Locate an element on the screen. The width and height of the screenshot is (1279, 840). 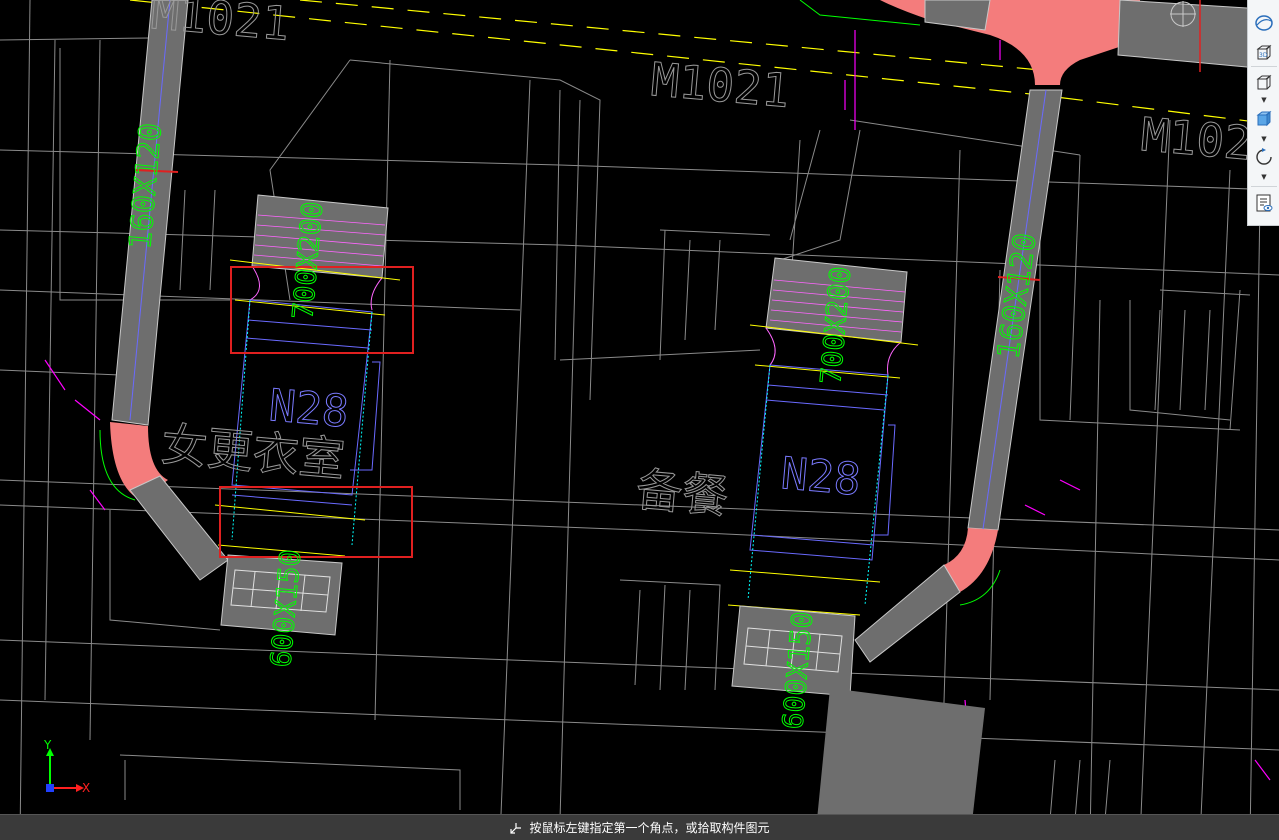
axis-x-label: X is located at coordinates (86, 788).